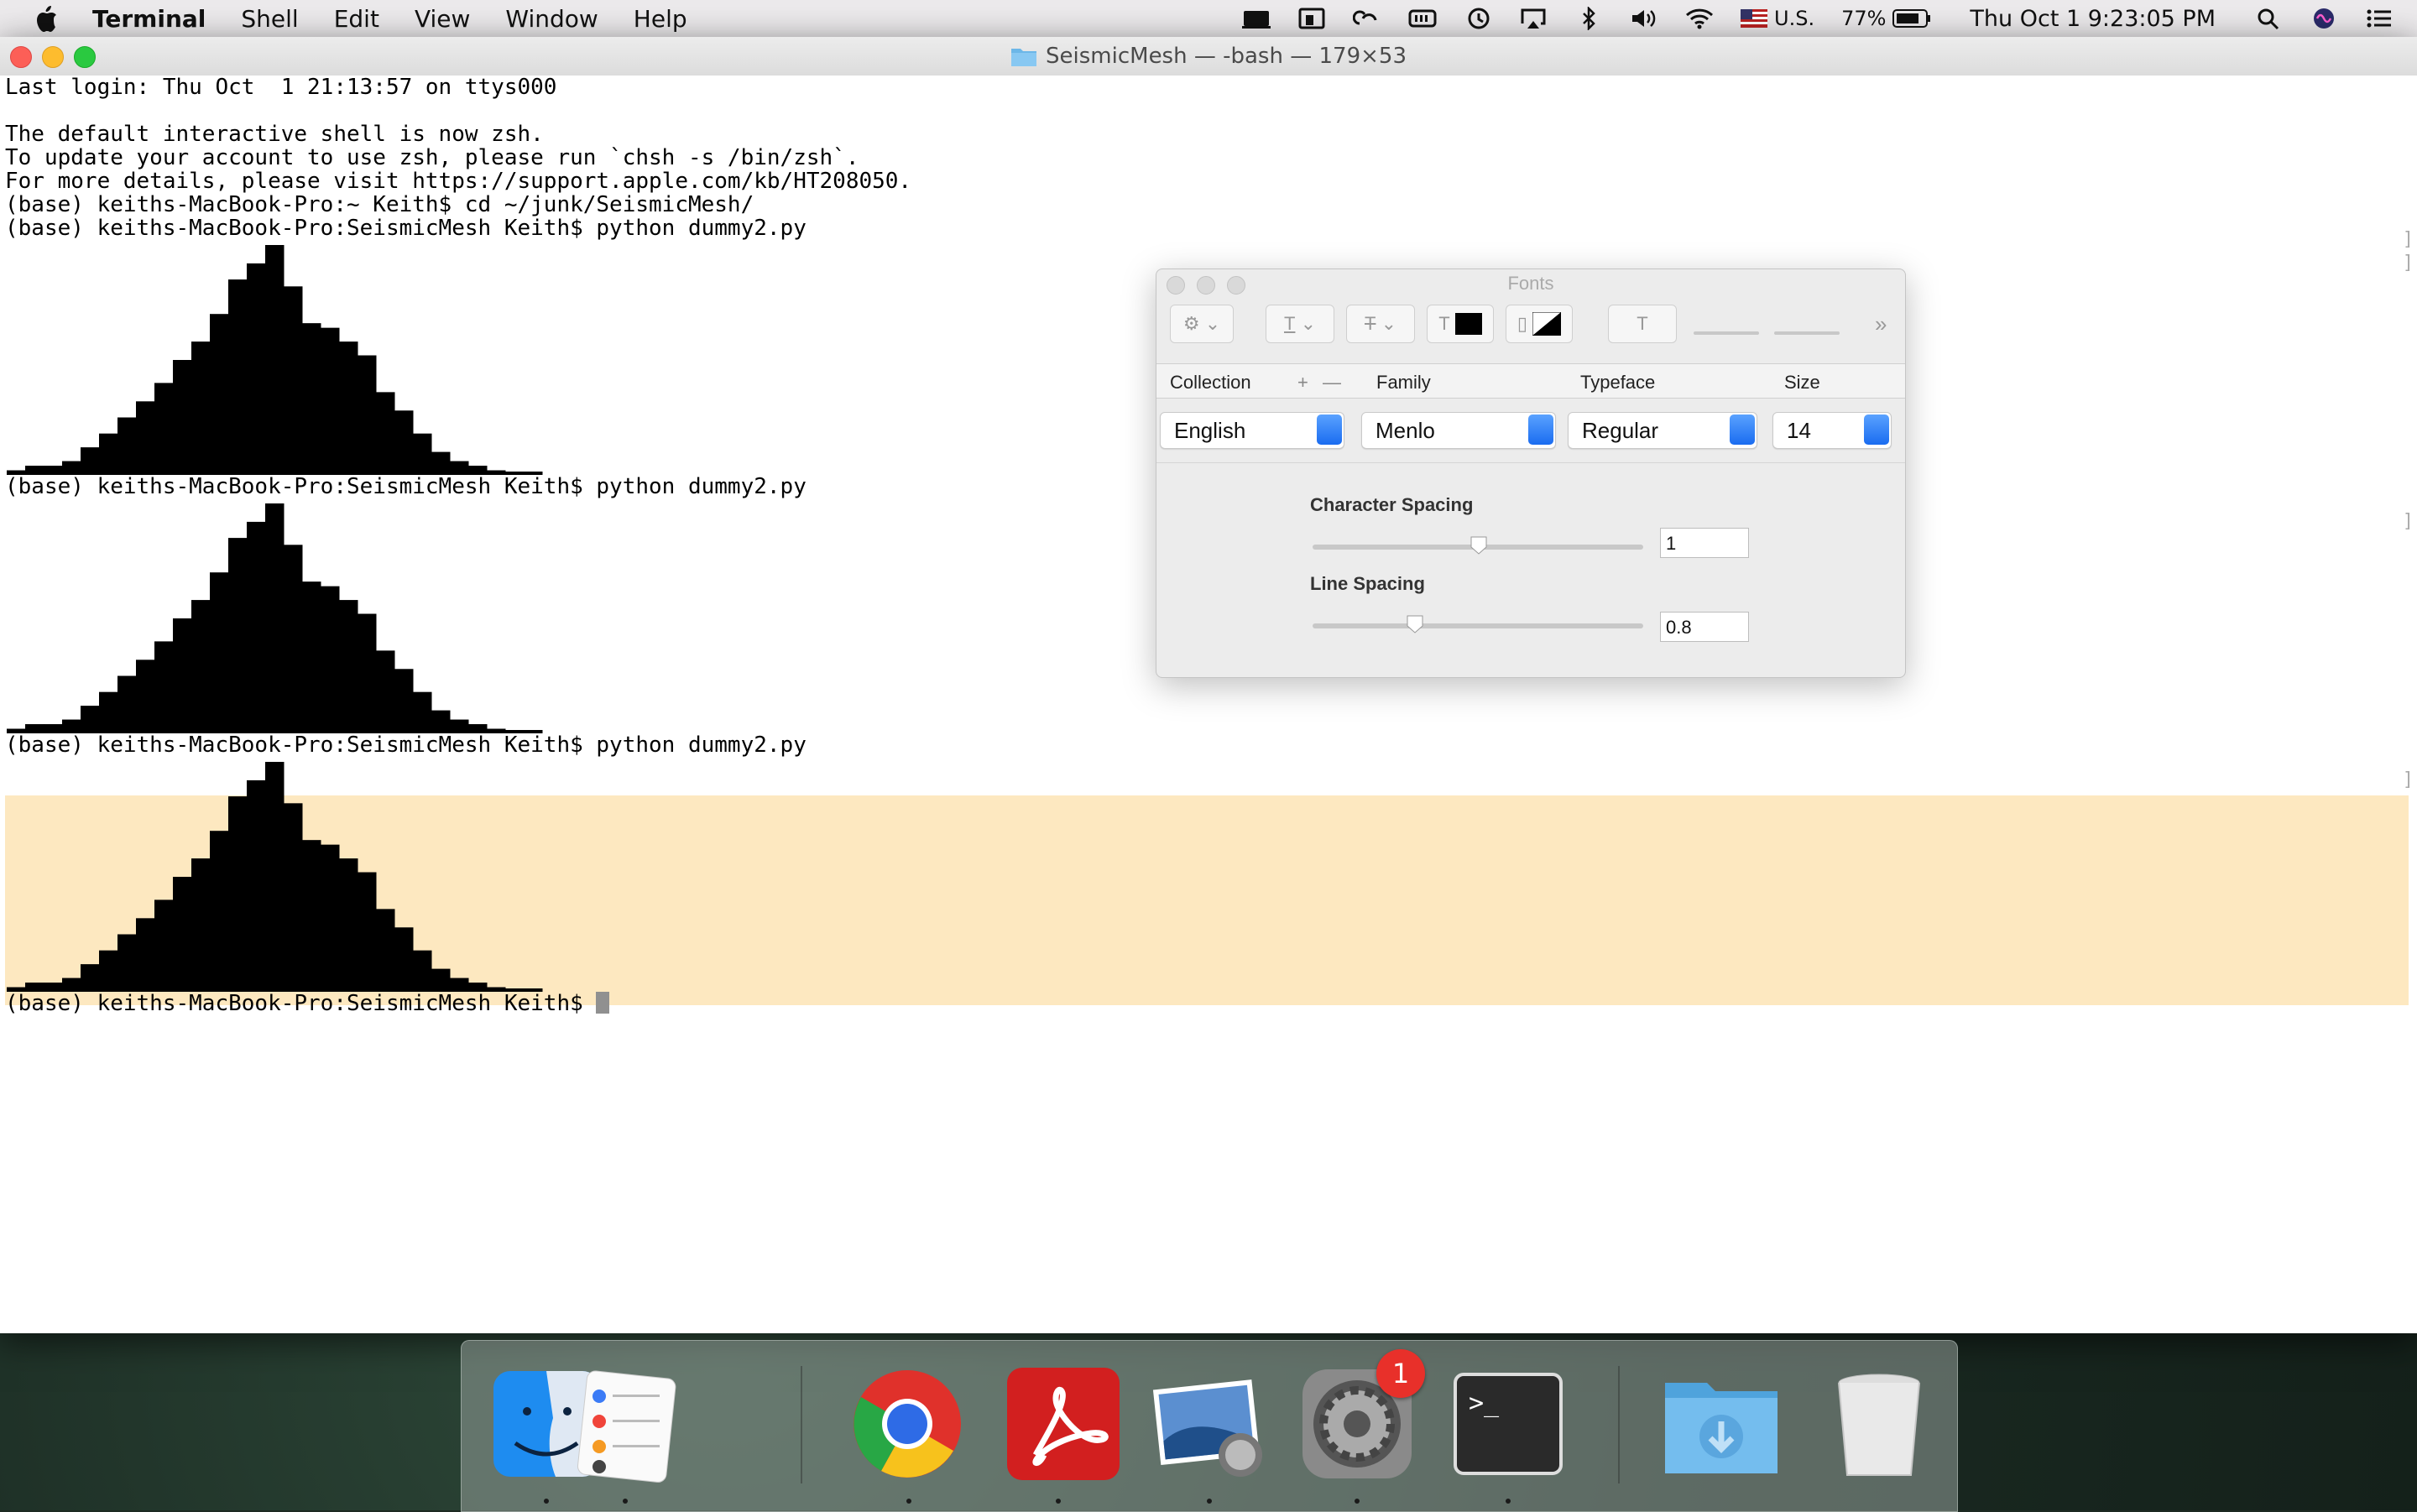 The image size is (2417, 1512). What do you see at coordinates (1403, 382) in the screenshot?
I see `family-header: Family` at bounding box center [1403, 382].